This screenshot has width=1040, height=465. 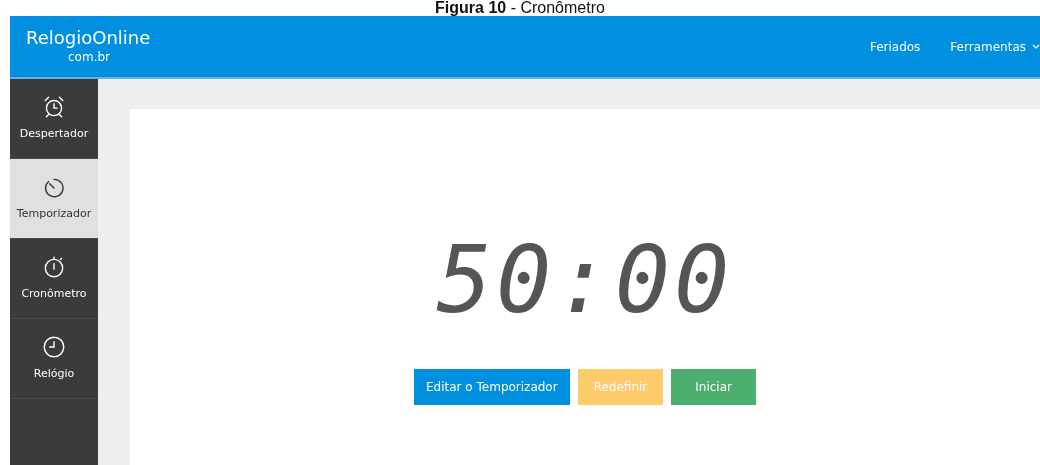 I want to click on timer-display: 50:00, so click(x=585, y=281).